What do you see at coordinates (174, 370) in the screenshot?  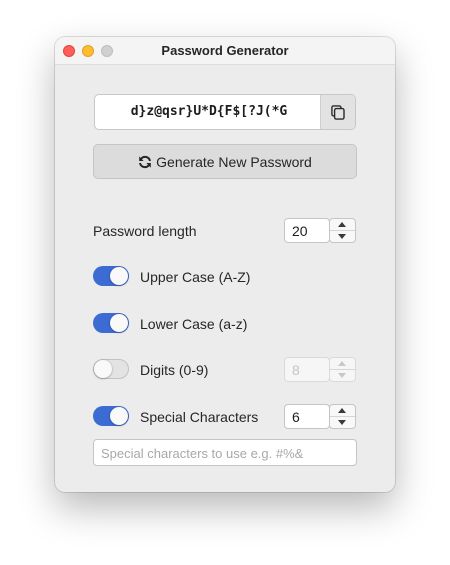 I see `digits-label: Digits (0-9)` at bounding box center [174, 370].